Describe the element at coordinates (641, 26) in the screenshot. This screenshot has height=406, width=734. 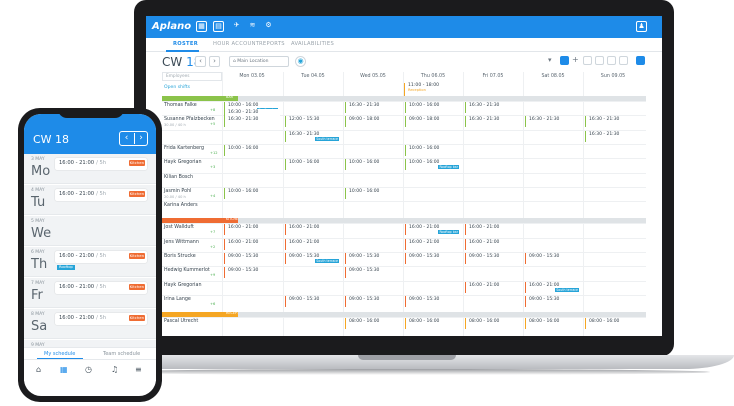
I see `user-icon: ♟` at that location.